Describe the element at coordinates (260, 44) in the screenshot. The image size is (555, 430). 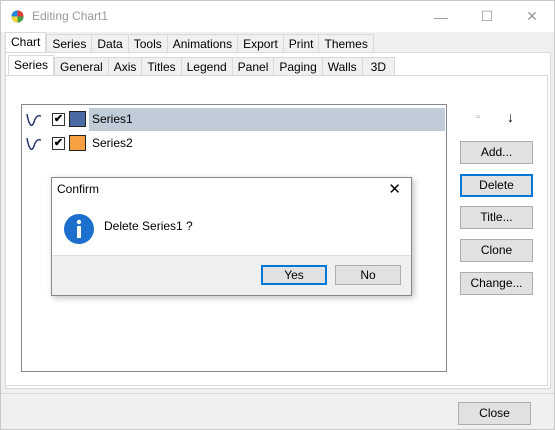
I see `tab-export: Export` at that location.